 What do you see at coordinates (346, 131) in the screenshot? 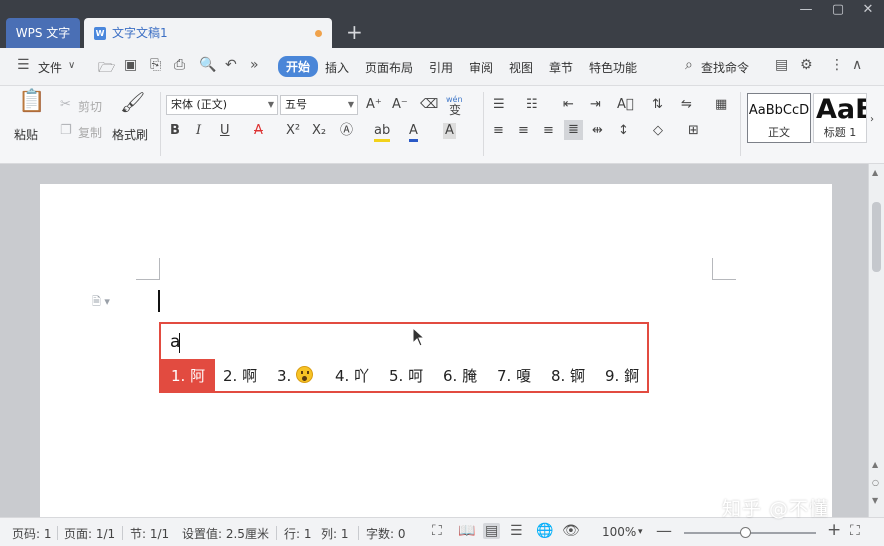
I see `text-effect-icon: Ⓐ` at bounding box center [346, 131].